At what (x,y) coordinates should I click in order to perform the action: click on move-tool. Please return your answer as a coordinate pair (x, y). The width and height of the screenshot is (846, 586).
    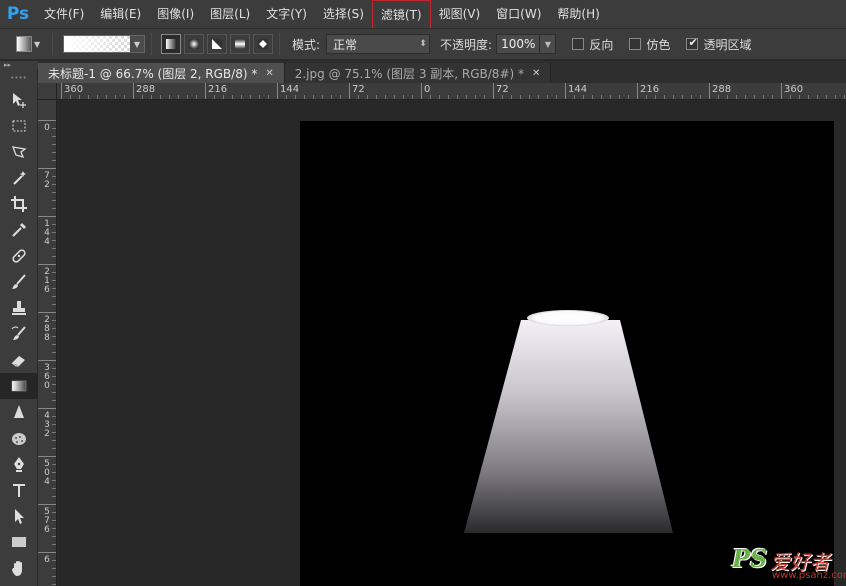
    Looking at the image, I should click on (19, 100).